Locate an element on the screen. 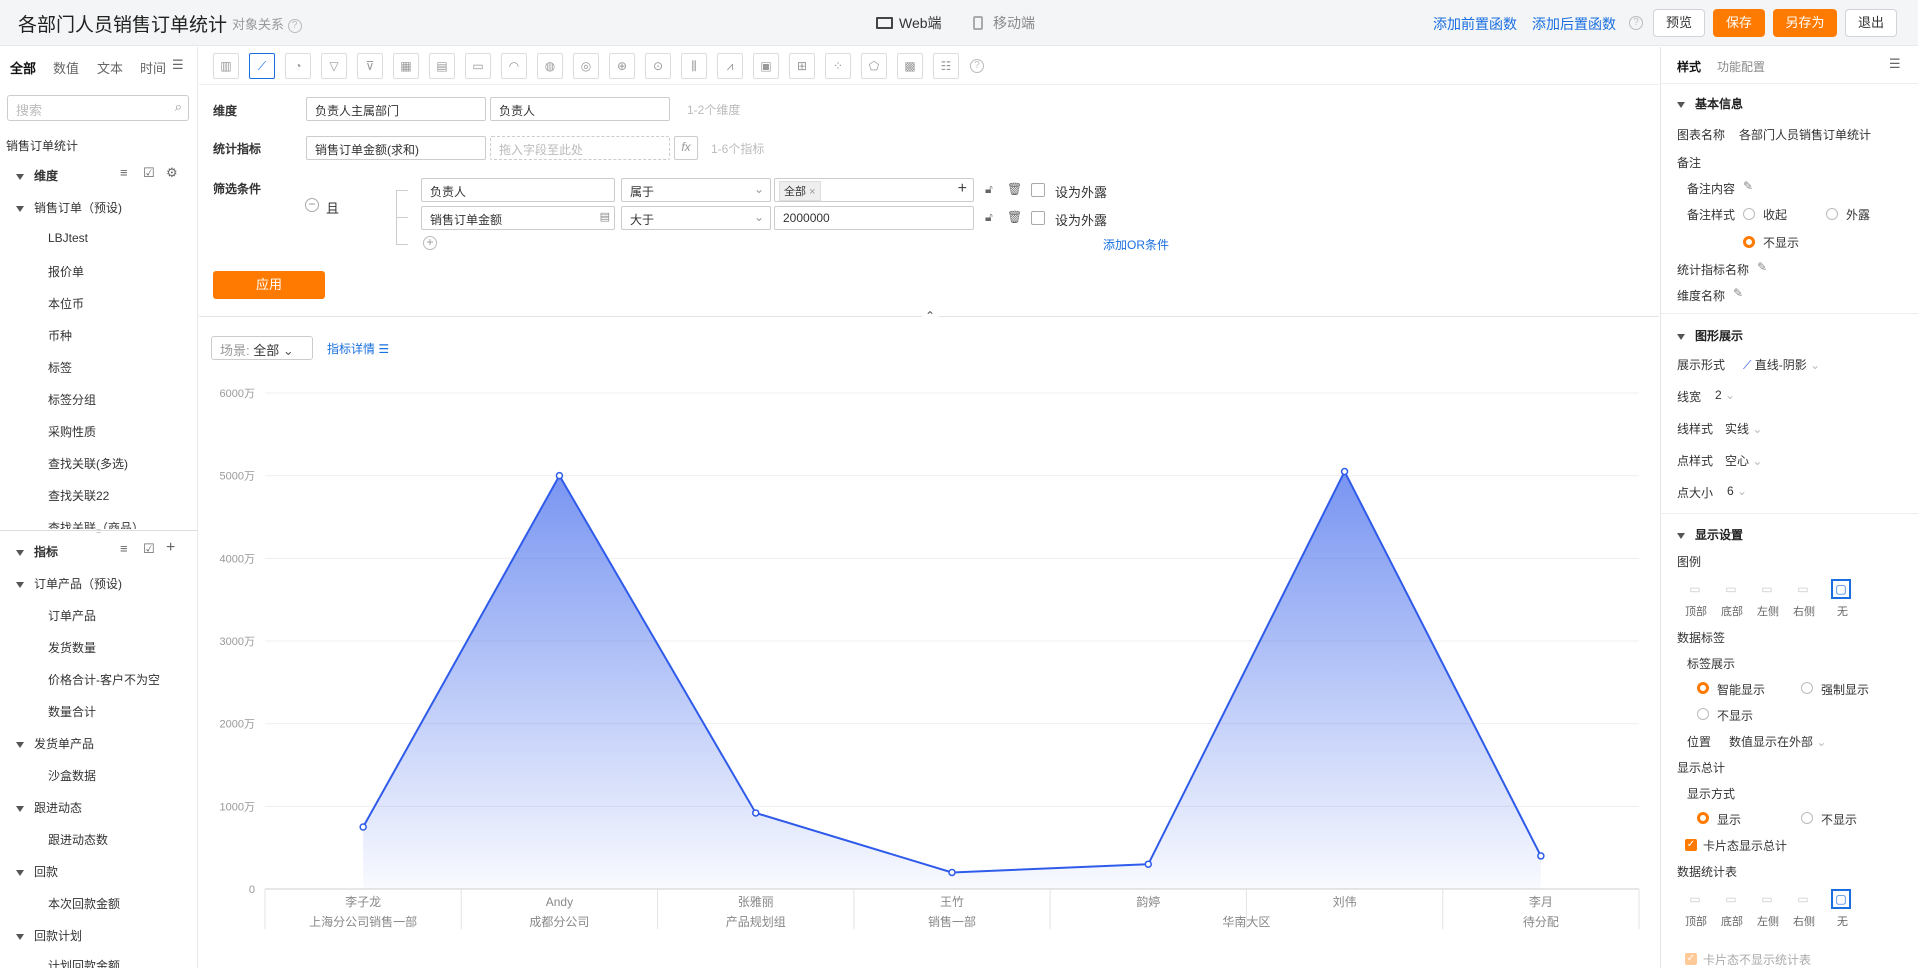 The width and height of the screenshot is (1918, 968). stat-right-icon: ▭ is located at coordinates (1803, 899).